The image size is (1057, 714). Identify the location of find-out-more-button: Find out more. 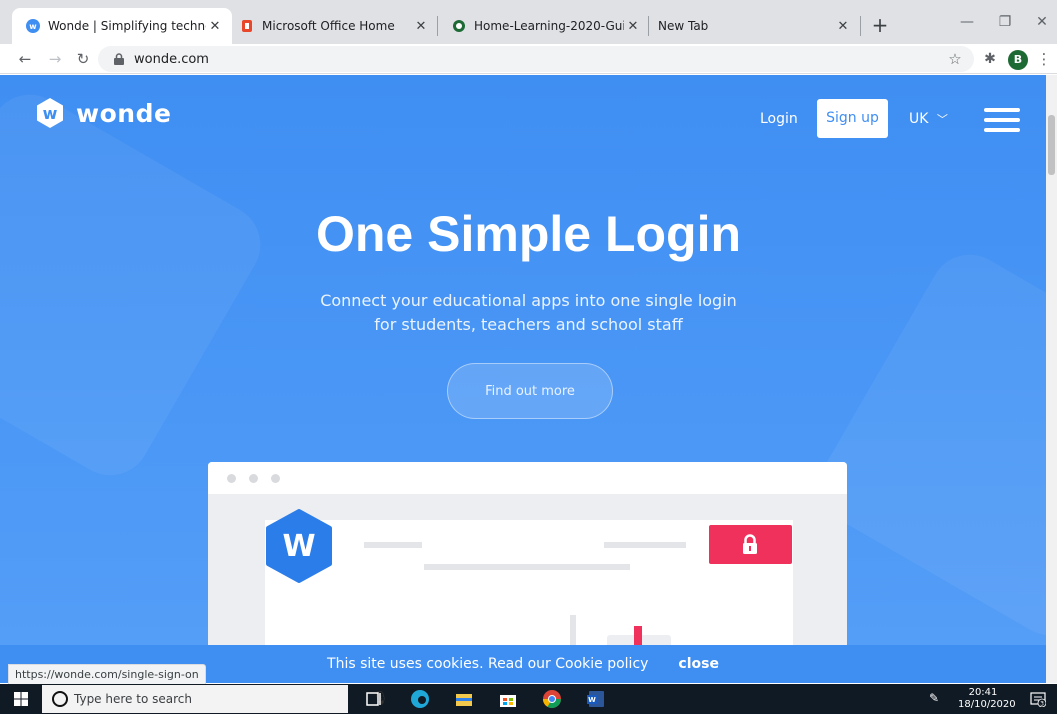
(530, 391).